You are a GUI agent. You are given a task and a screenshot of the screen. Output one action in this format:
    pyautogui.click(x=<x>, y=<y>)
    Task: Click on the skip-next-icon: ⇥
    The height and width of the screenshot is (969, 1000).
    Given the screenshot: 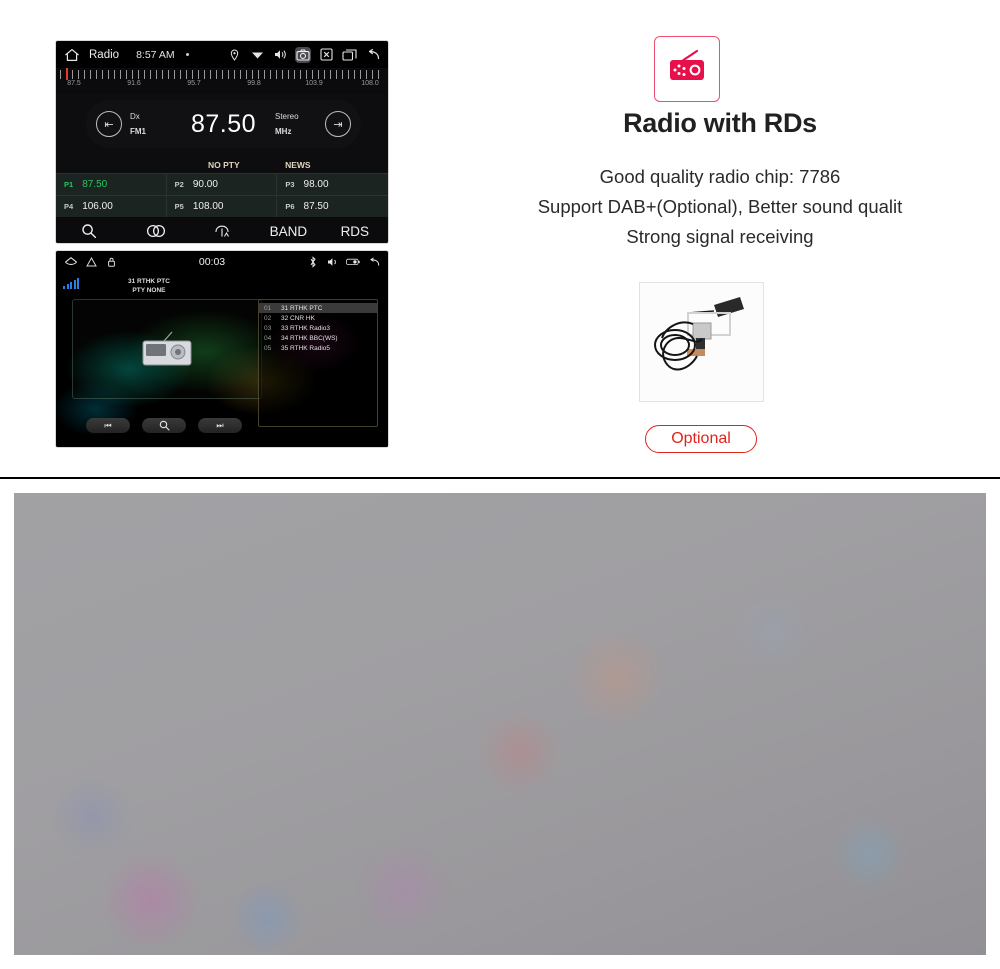 What is the action you would take?
    pyautogui.click(x=338, y=124)
    